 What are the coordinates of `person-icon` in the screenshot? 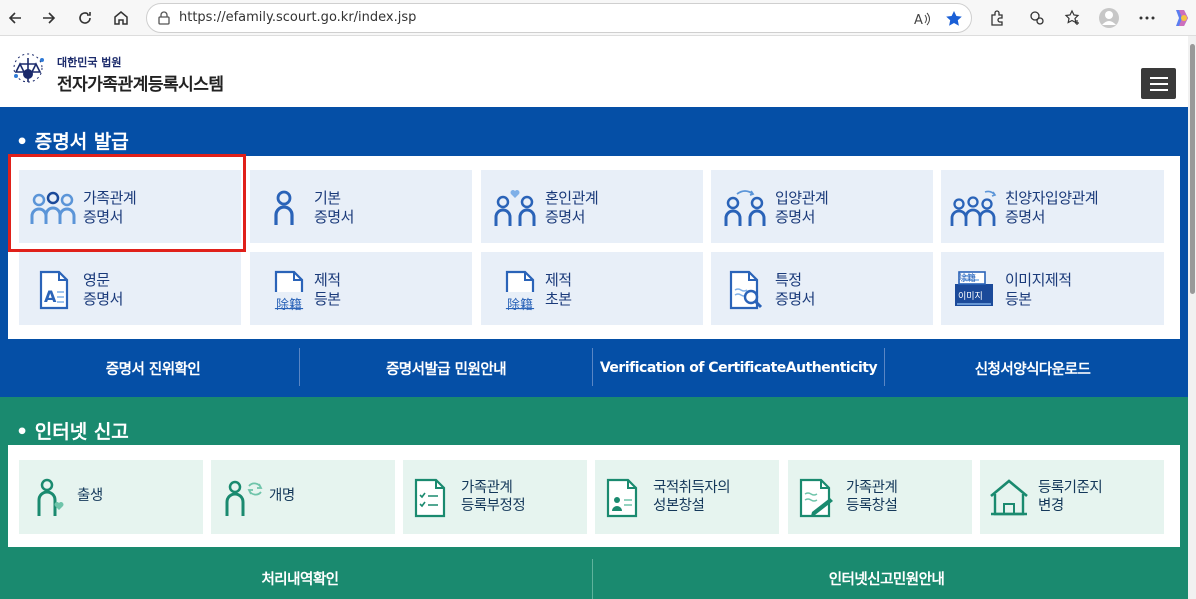 It's located at (284, 207).